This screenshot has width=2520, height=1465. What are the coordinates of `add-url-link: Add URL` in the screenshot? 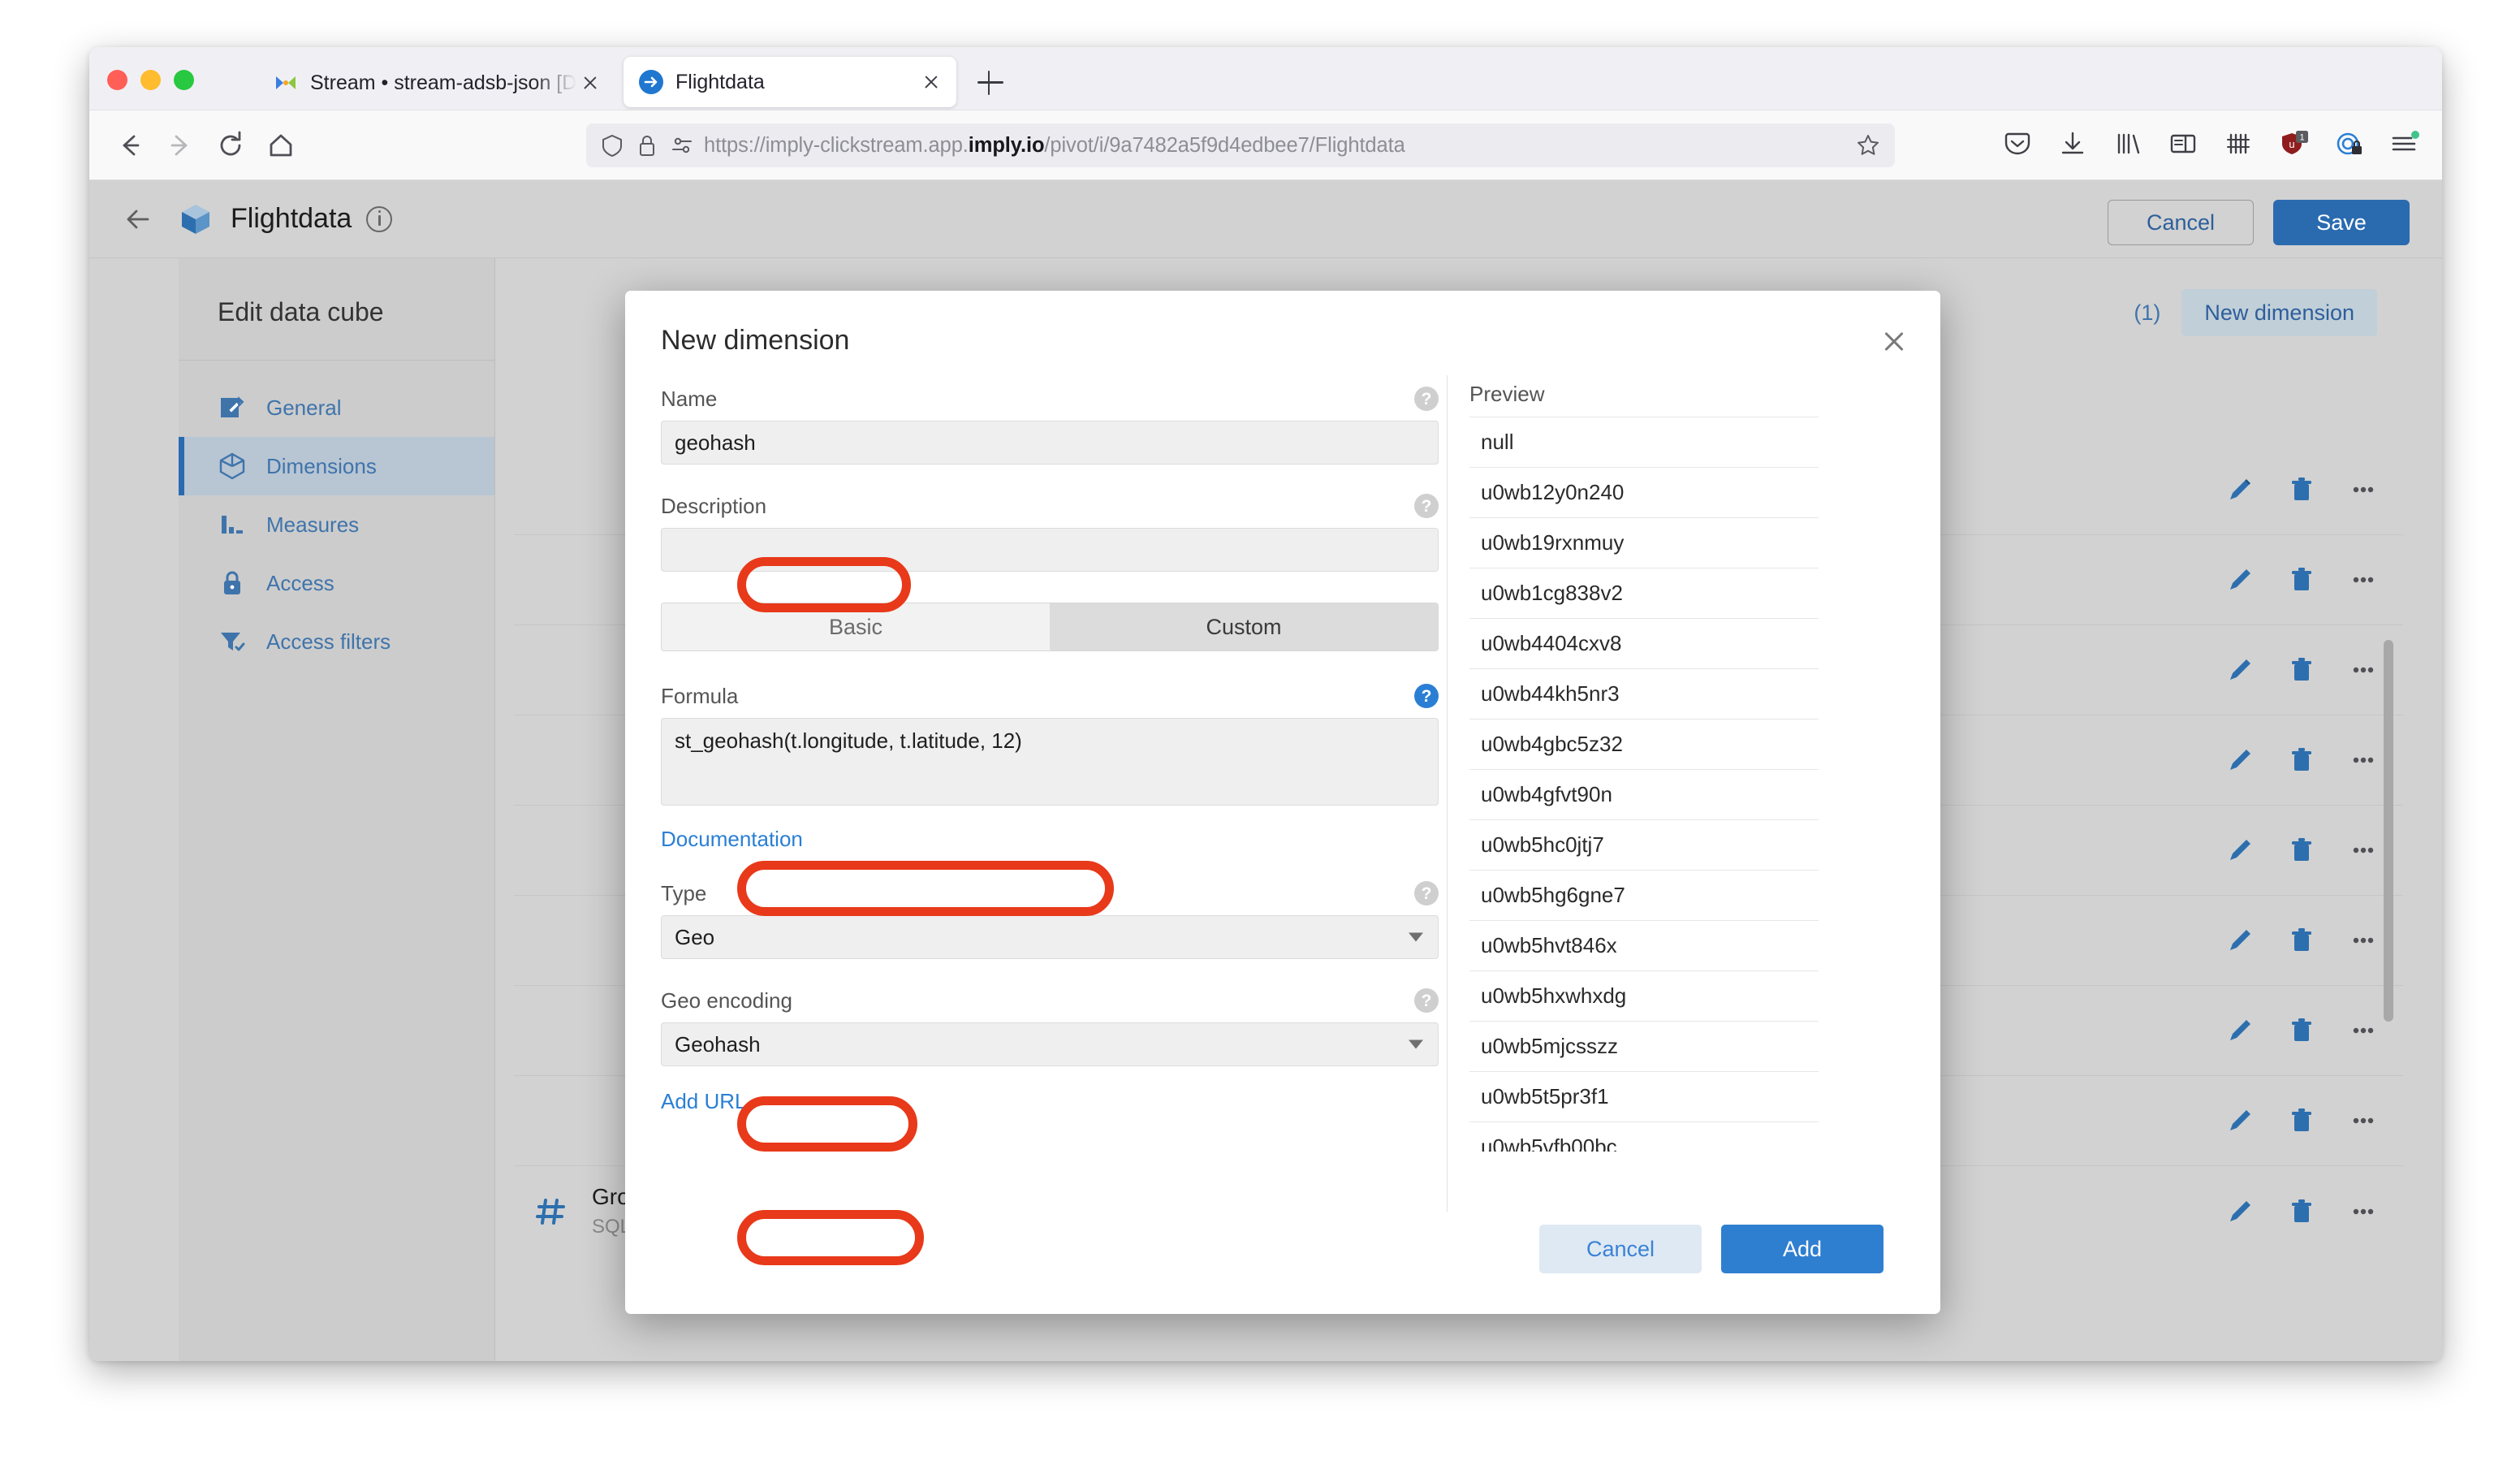 It's located at (1050, 1101).